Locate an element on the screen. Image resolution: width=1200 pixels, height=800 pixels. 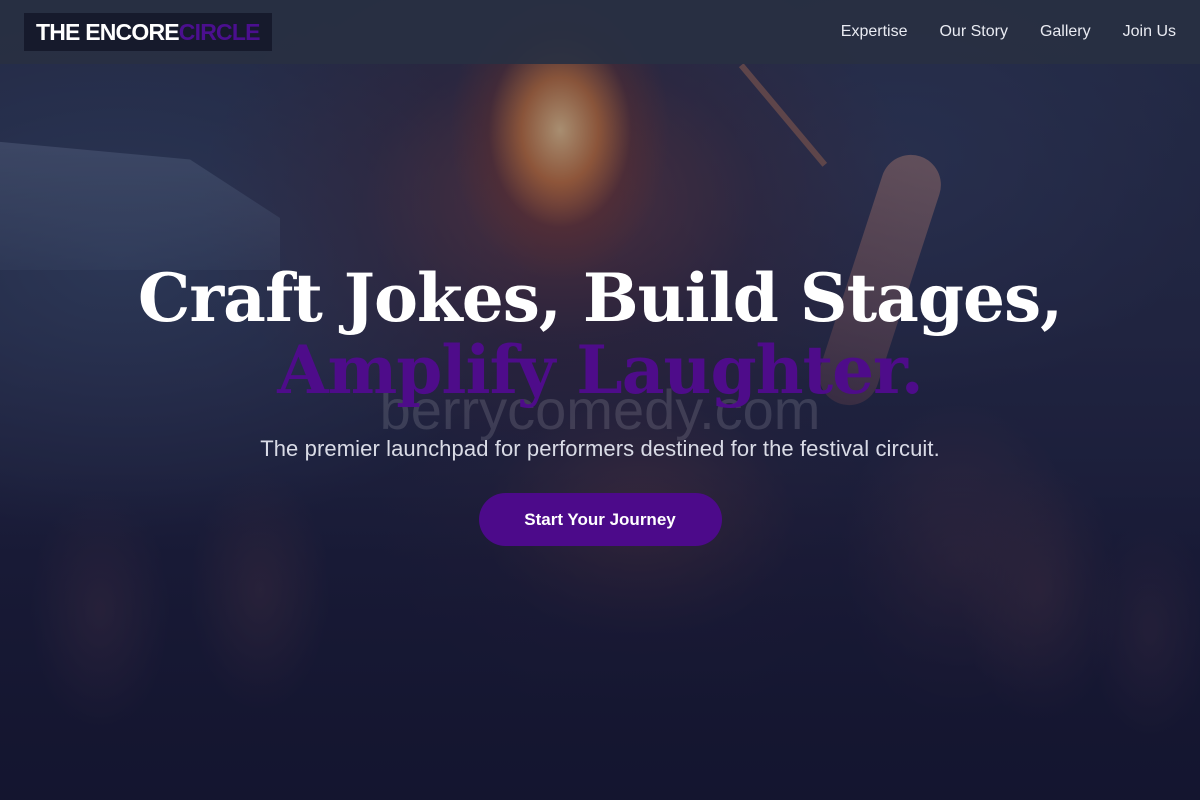
nav-links: Expertise Our Story Gallery Join Us is located at coordinates (1008, 32).